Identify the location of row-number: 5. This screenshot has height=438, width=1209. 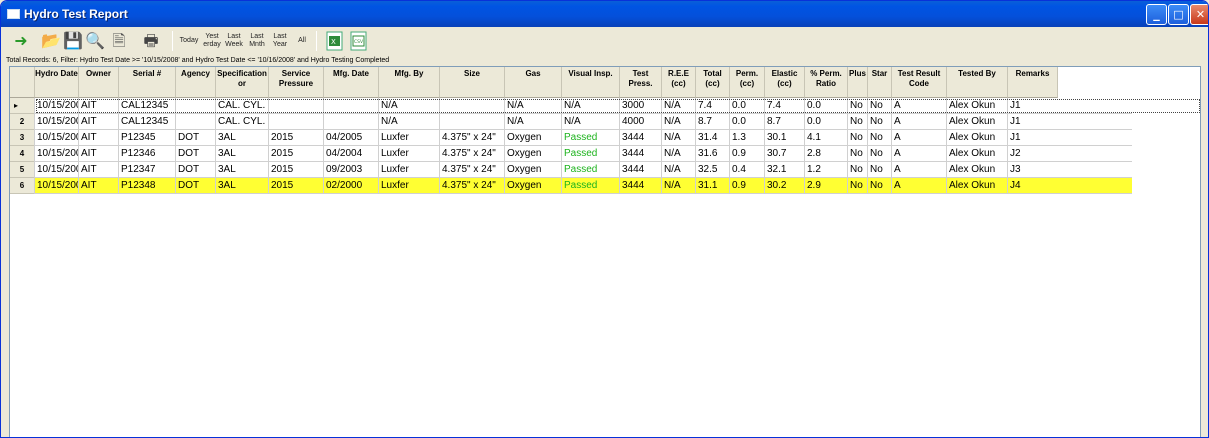
(22, 170).